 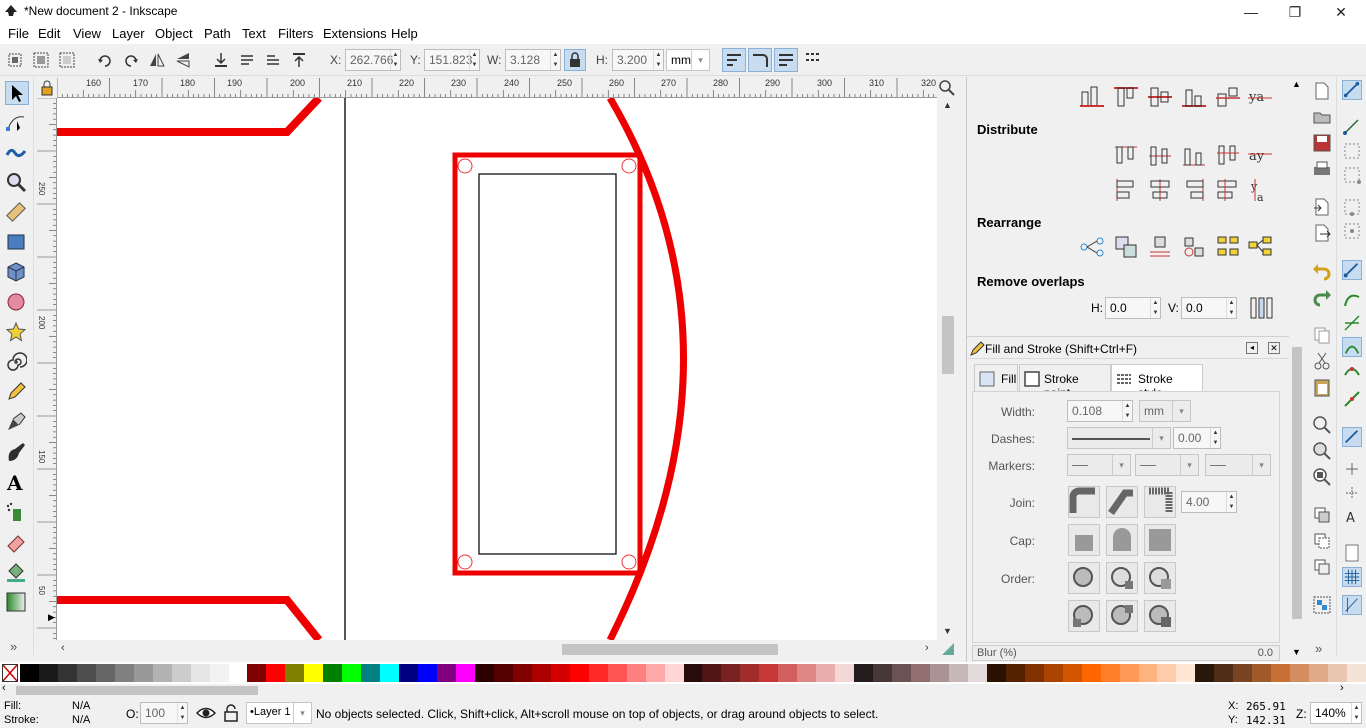 I want to click on spray-tool, so click(x=17, y=513).